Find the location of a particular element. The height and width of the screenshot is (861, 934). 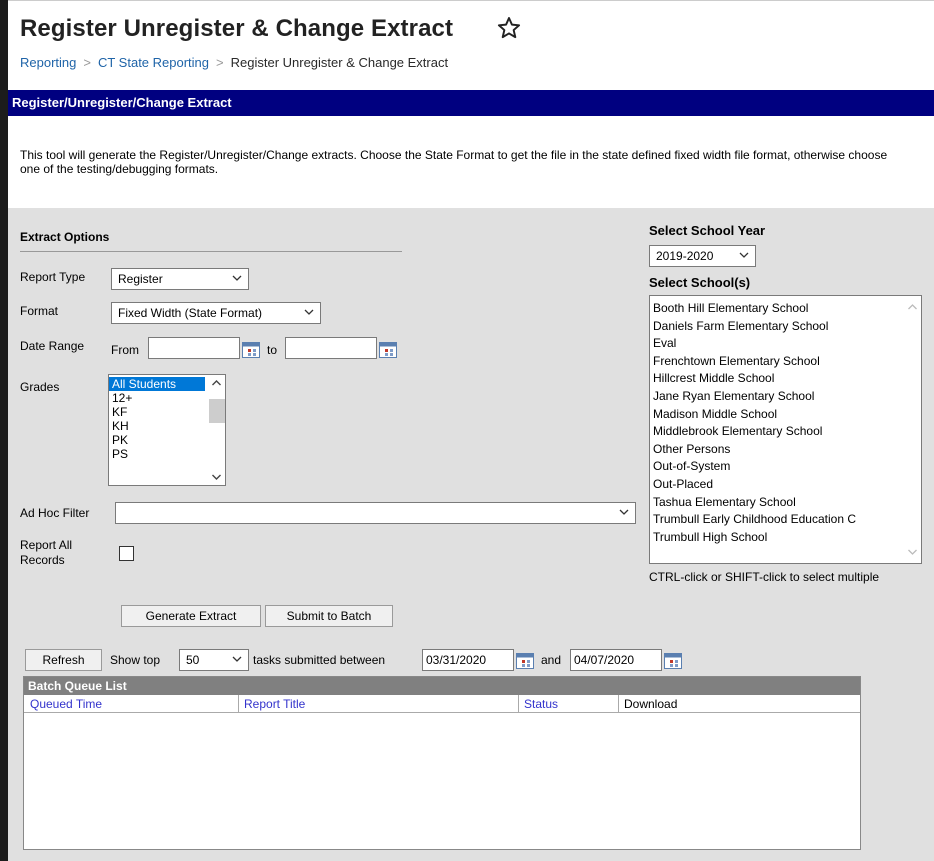

school-option: Middlebrook Elementary School is located at coordinates (785, 432).